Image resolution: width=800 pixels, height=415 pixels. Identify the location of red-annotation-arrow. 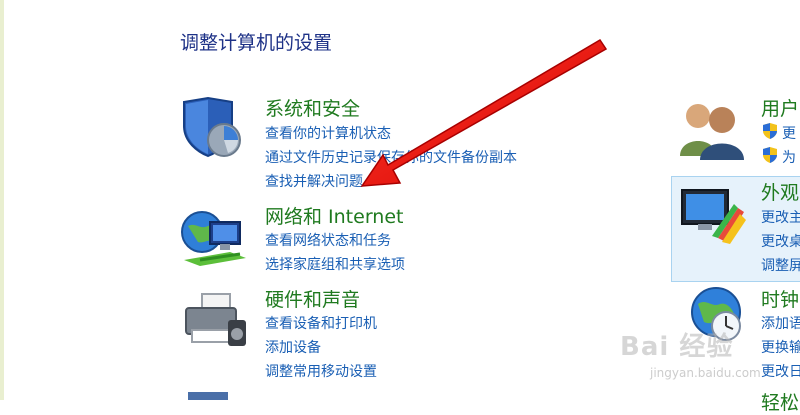
(484, 112).